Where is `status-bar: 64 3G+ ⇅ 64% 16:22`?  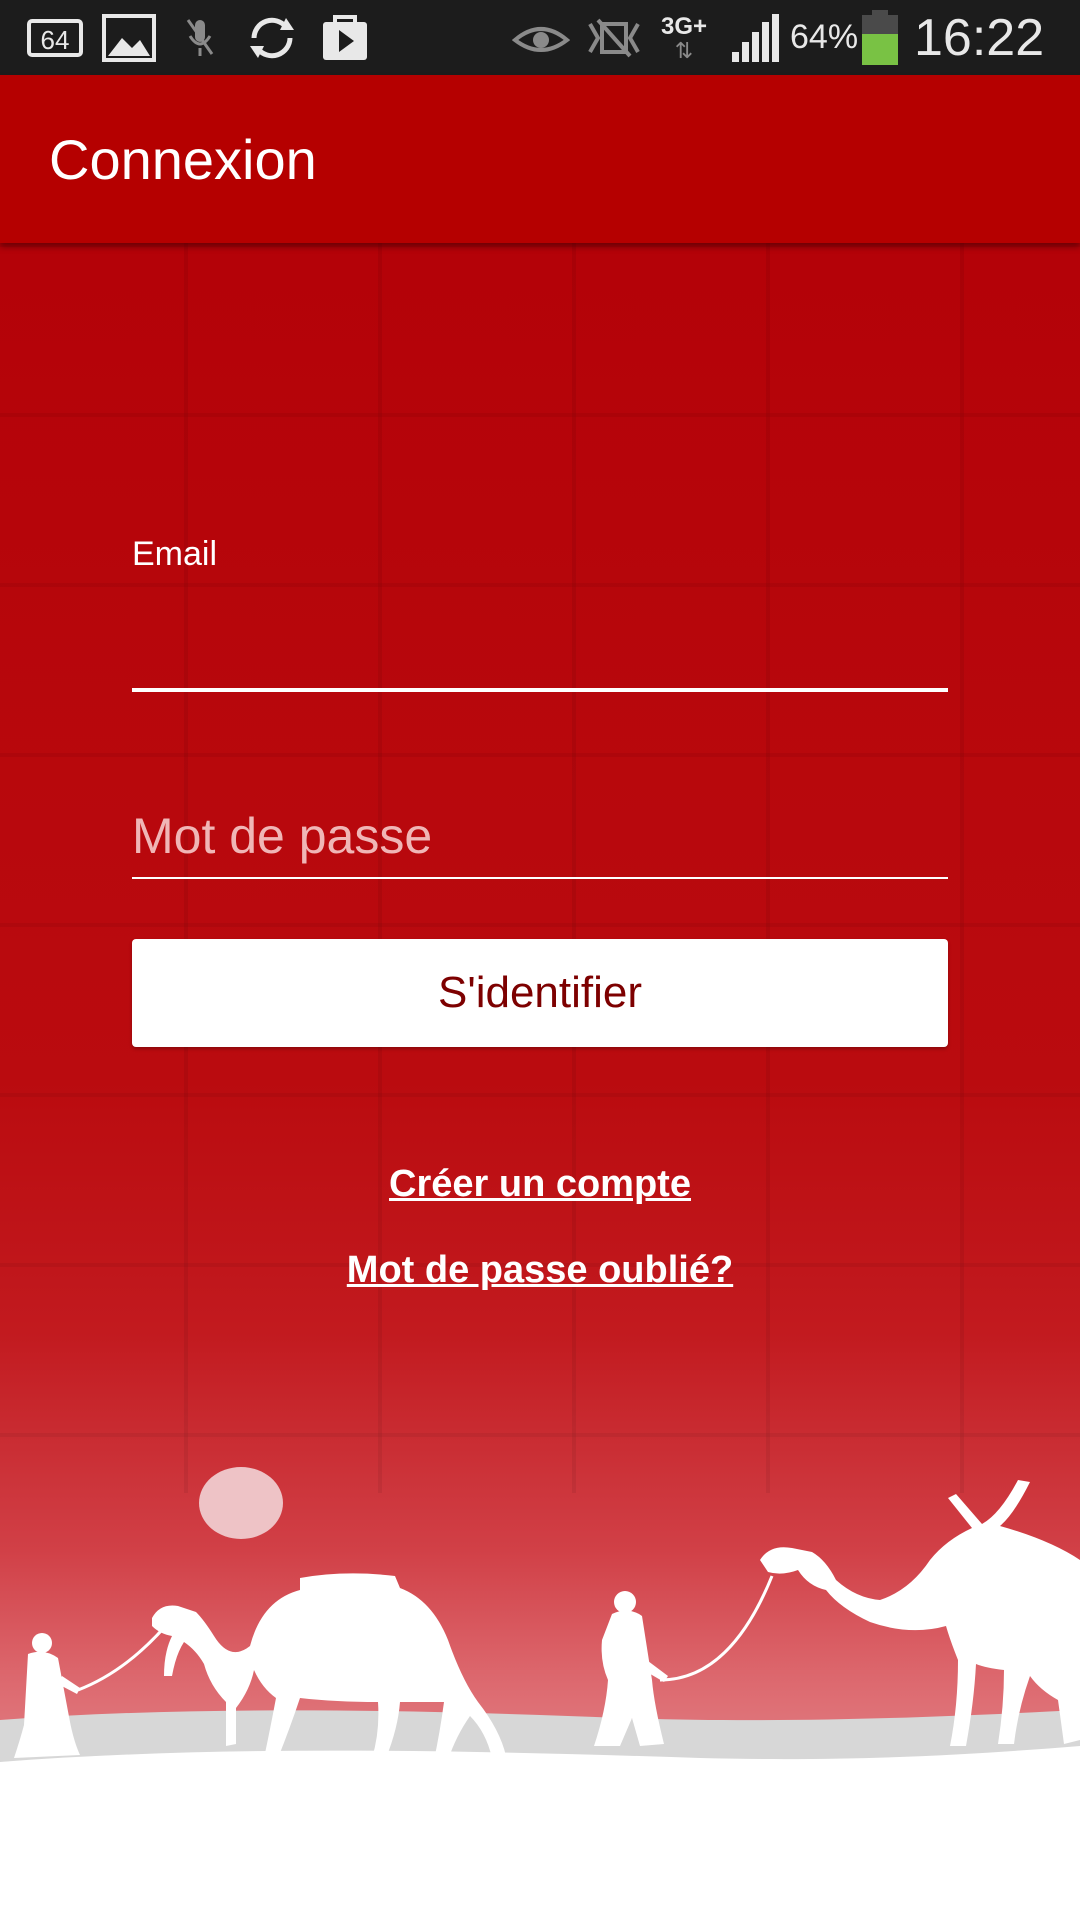 status-bar: 64 3G+ ⇅ 64% 16:22 is located at coordinates (540, 37).